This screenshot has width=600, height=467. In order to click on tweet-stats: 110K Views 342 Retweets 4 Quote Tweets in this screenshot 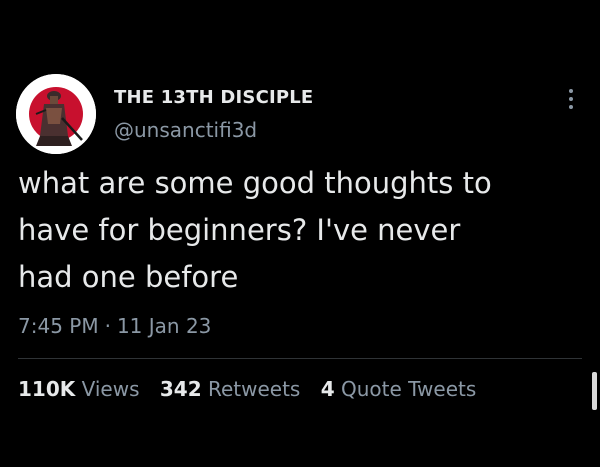, I will do `click(254, 389)`.